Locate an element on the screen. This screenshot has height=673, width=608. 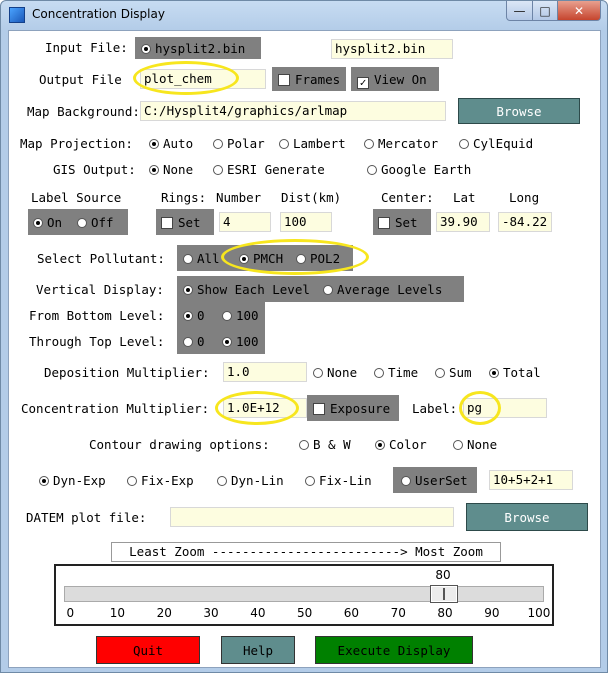
help-button: Help is located at coordinates (258, 650).